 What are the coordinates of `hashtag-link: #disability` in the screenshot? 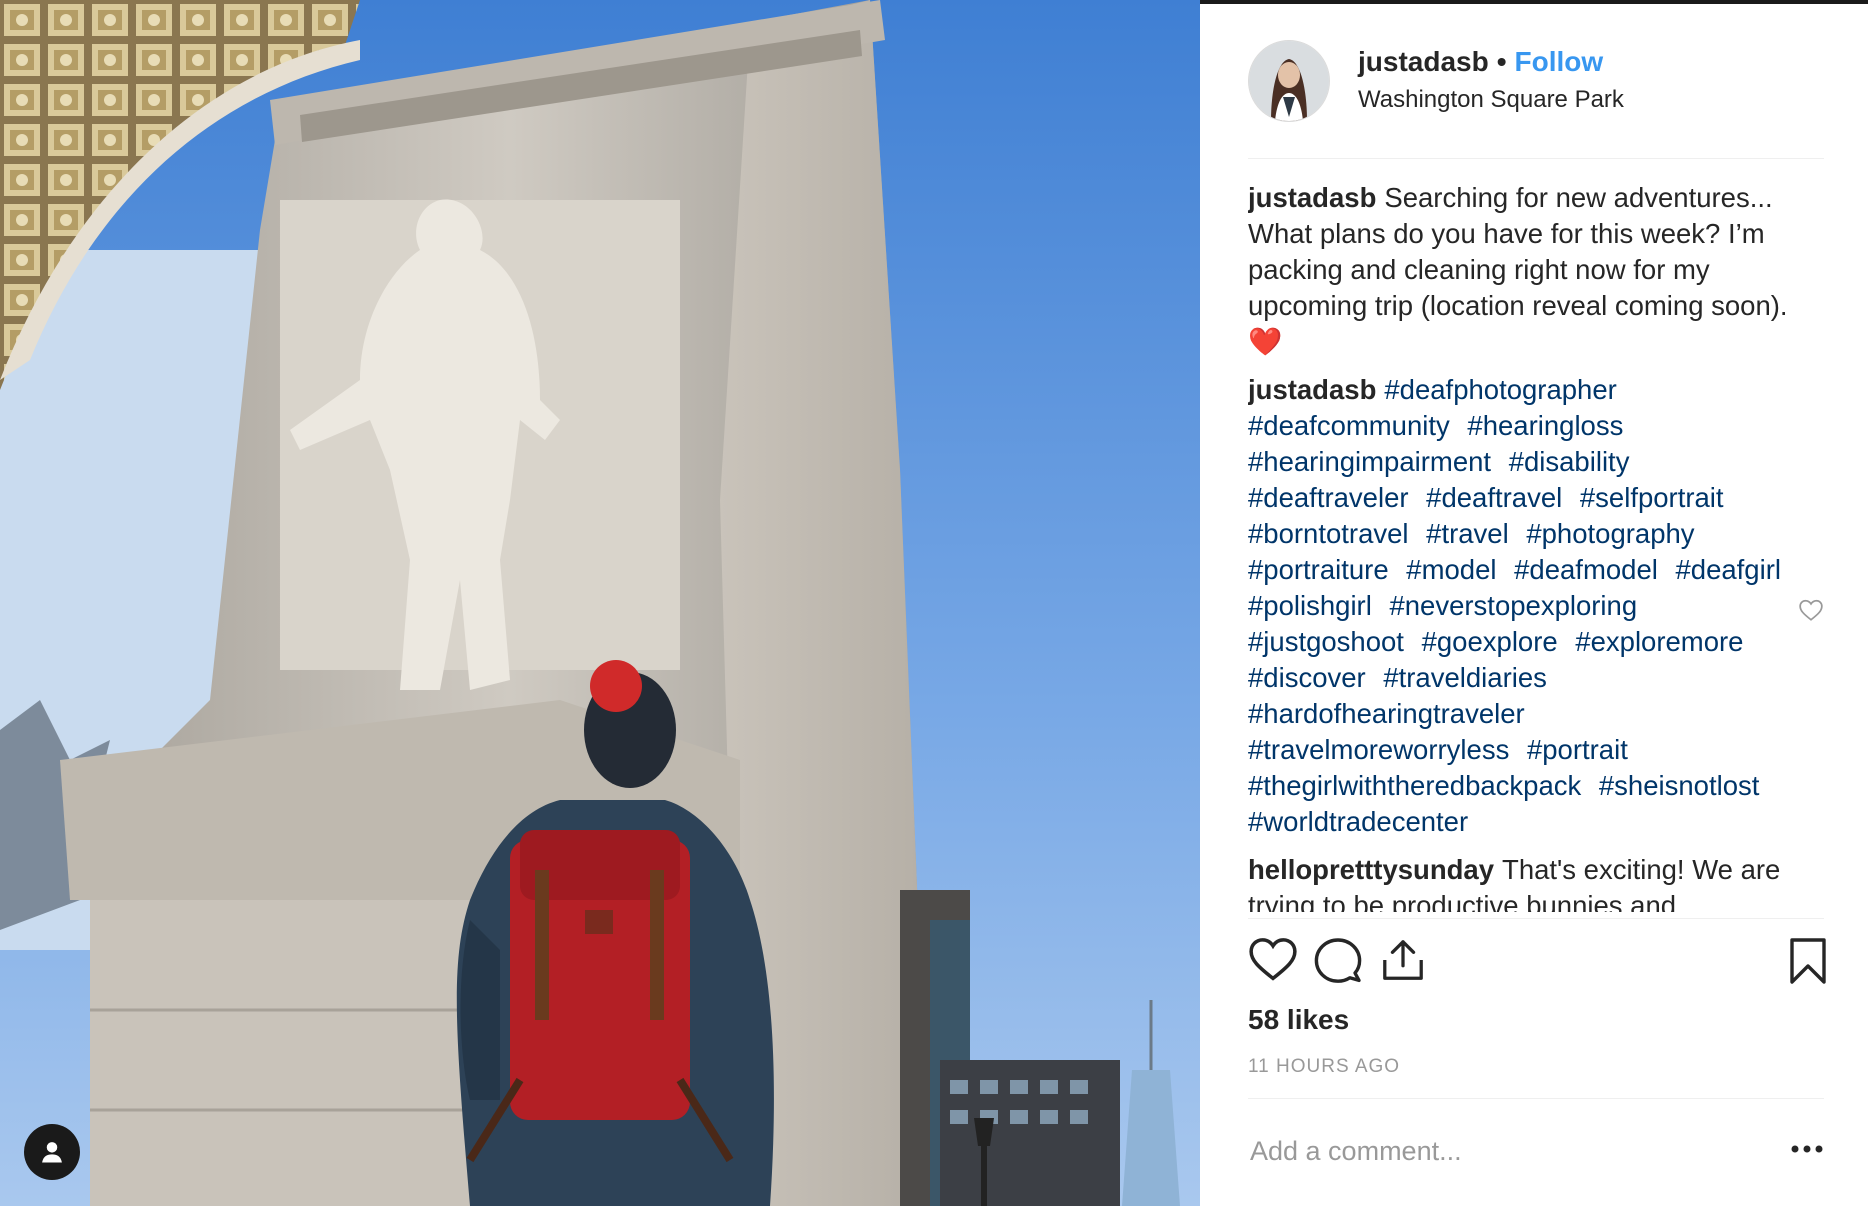 It's located at (1569, 461).